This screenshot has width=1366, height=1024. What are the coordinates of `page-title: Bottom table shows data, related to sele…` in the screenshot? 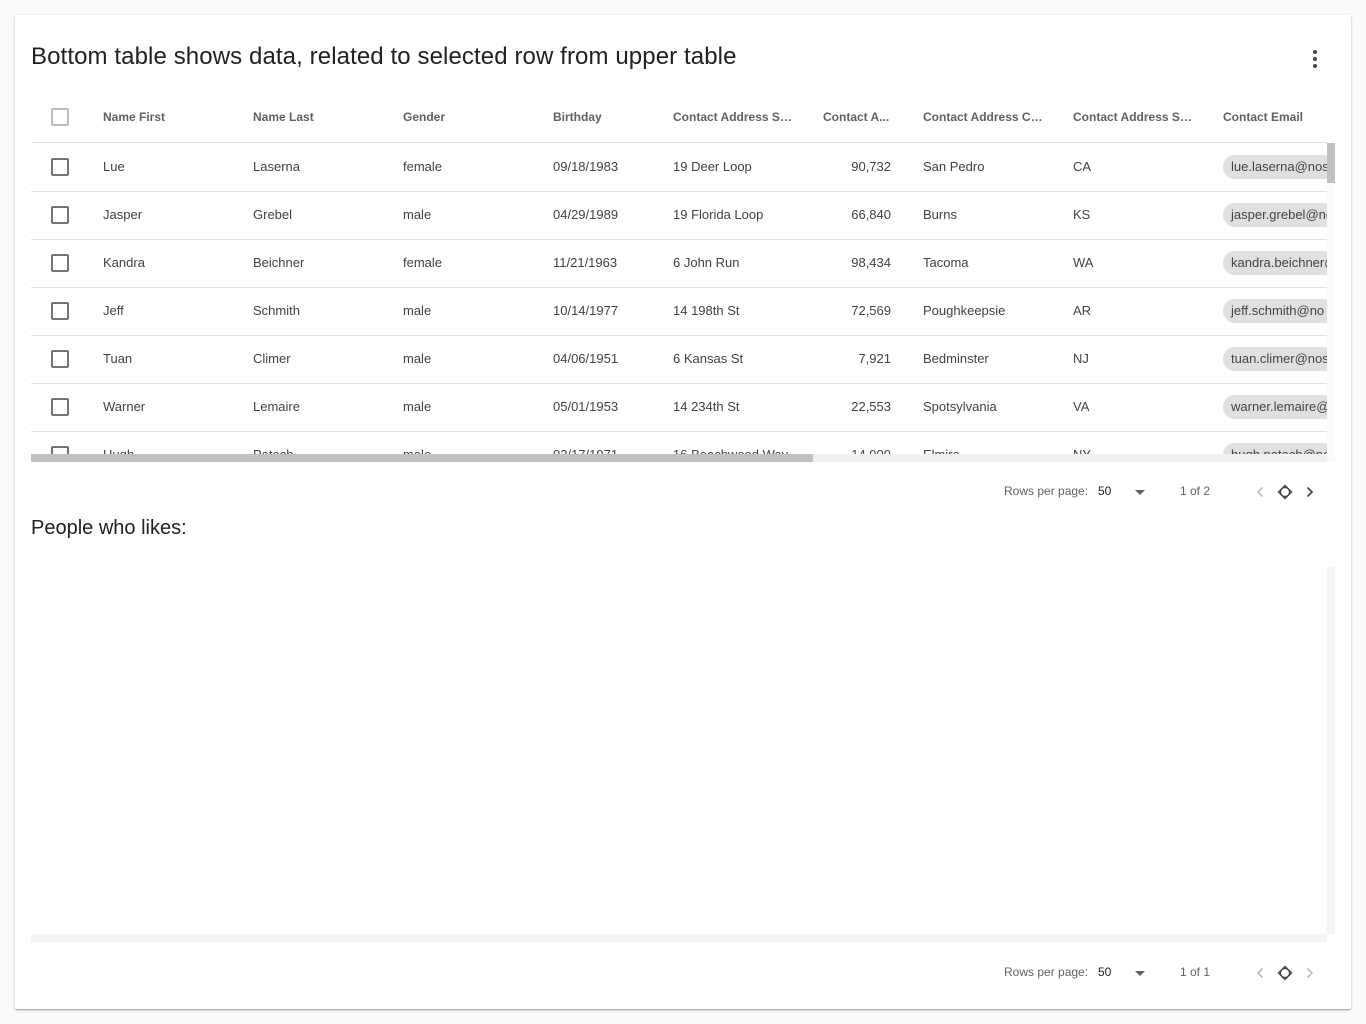 It's located at (384, 56).